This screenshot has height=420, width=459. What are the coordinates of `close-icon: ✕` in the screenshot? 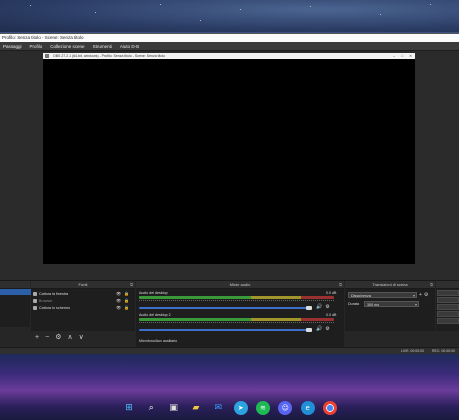 It's located at (410, 56).